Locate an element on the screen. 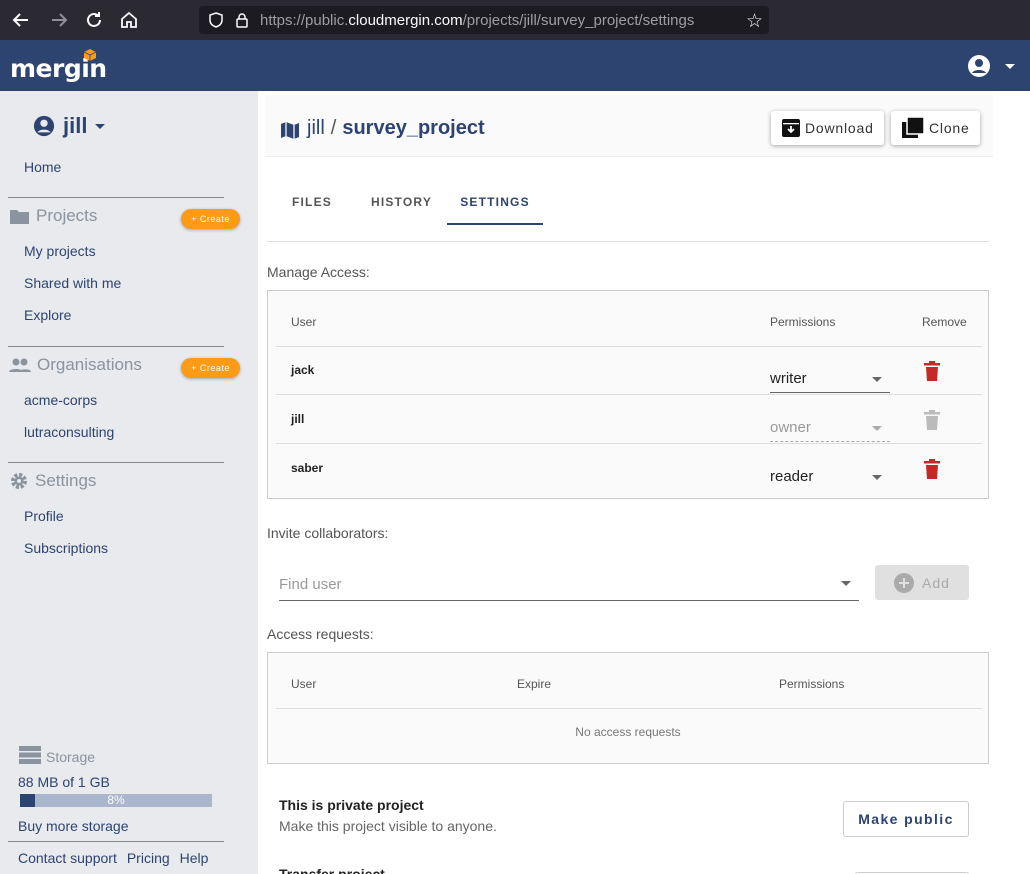  project-title: jill / survey_project is located at coordinates (396, 128).